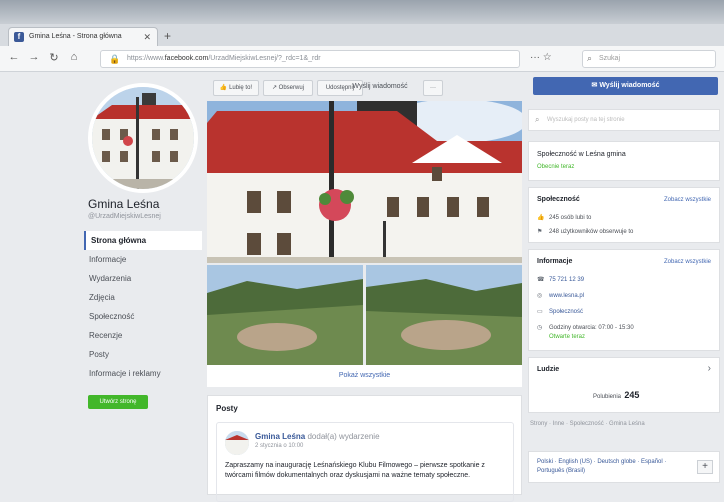  Describe the element at coordinates (19, 37) in the screenshot. I see `facebook-favicon-icon: f` at that location.